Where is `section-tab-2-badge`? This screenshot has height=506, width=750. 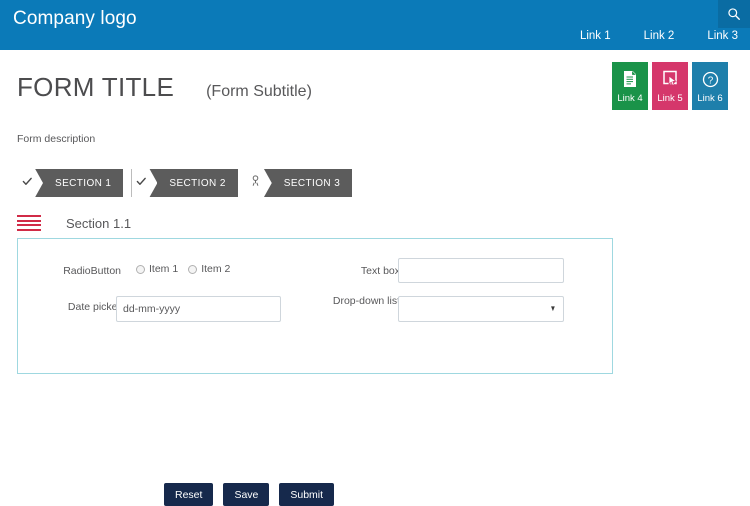 section-tab-2-badge is located at coordinates (144, 183).